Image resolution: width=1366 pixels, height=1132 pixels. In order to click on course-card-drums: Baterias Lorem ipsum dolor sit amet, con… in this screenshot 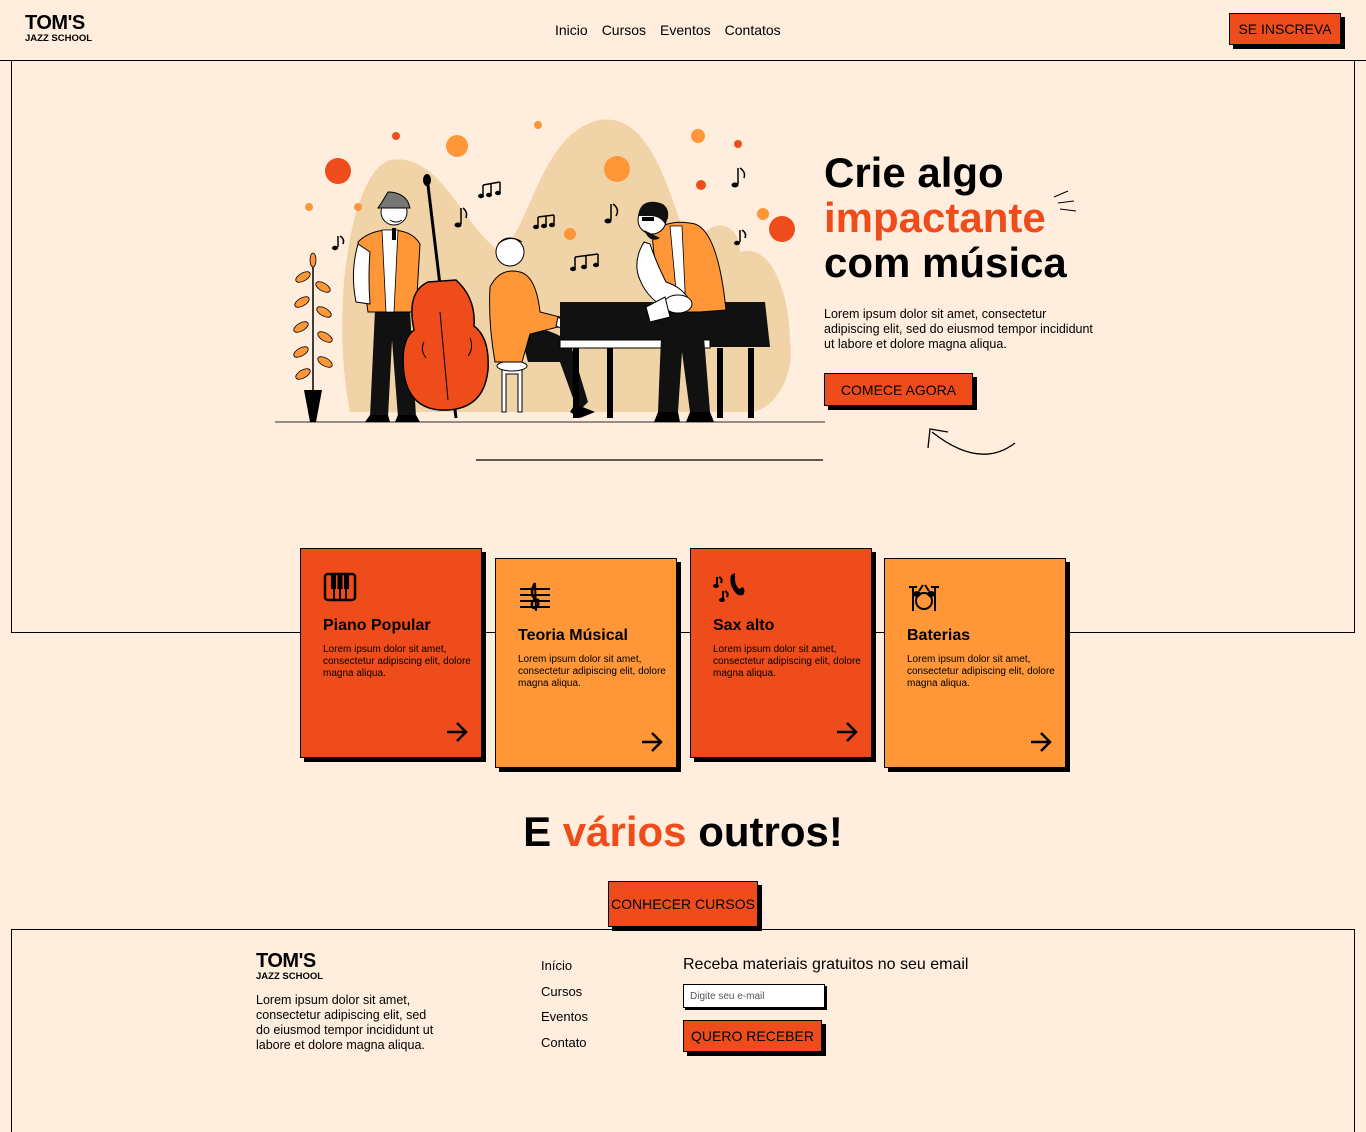, I will do `click(975, 663)`.